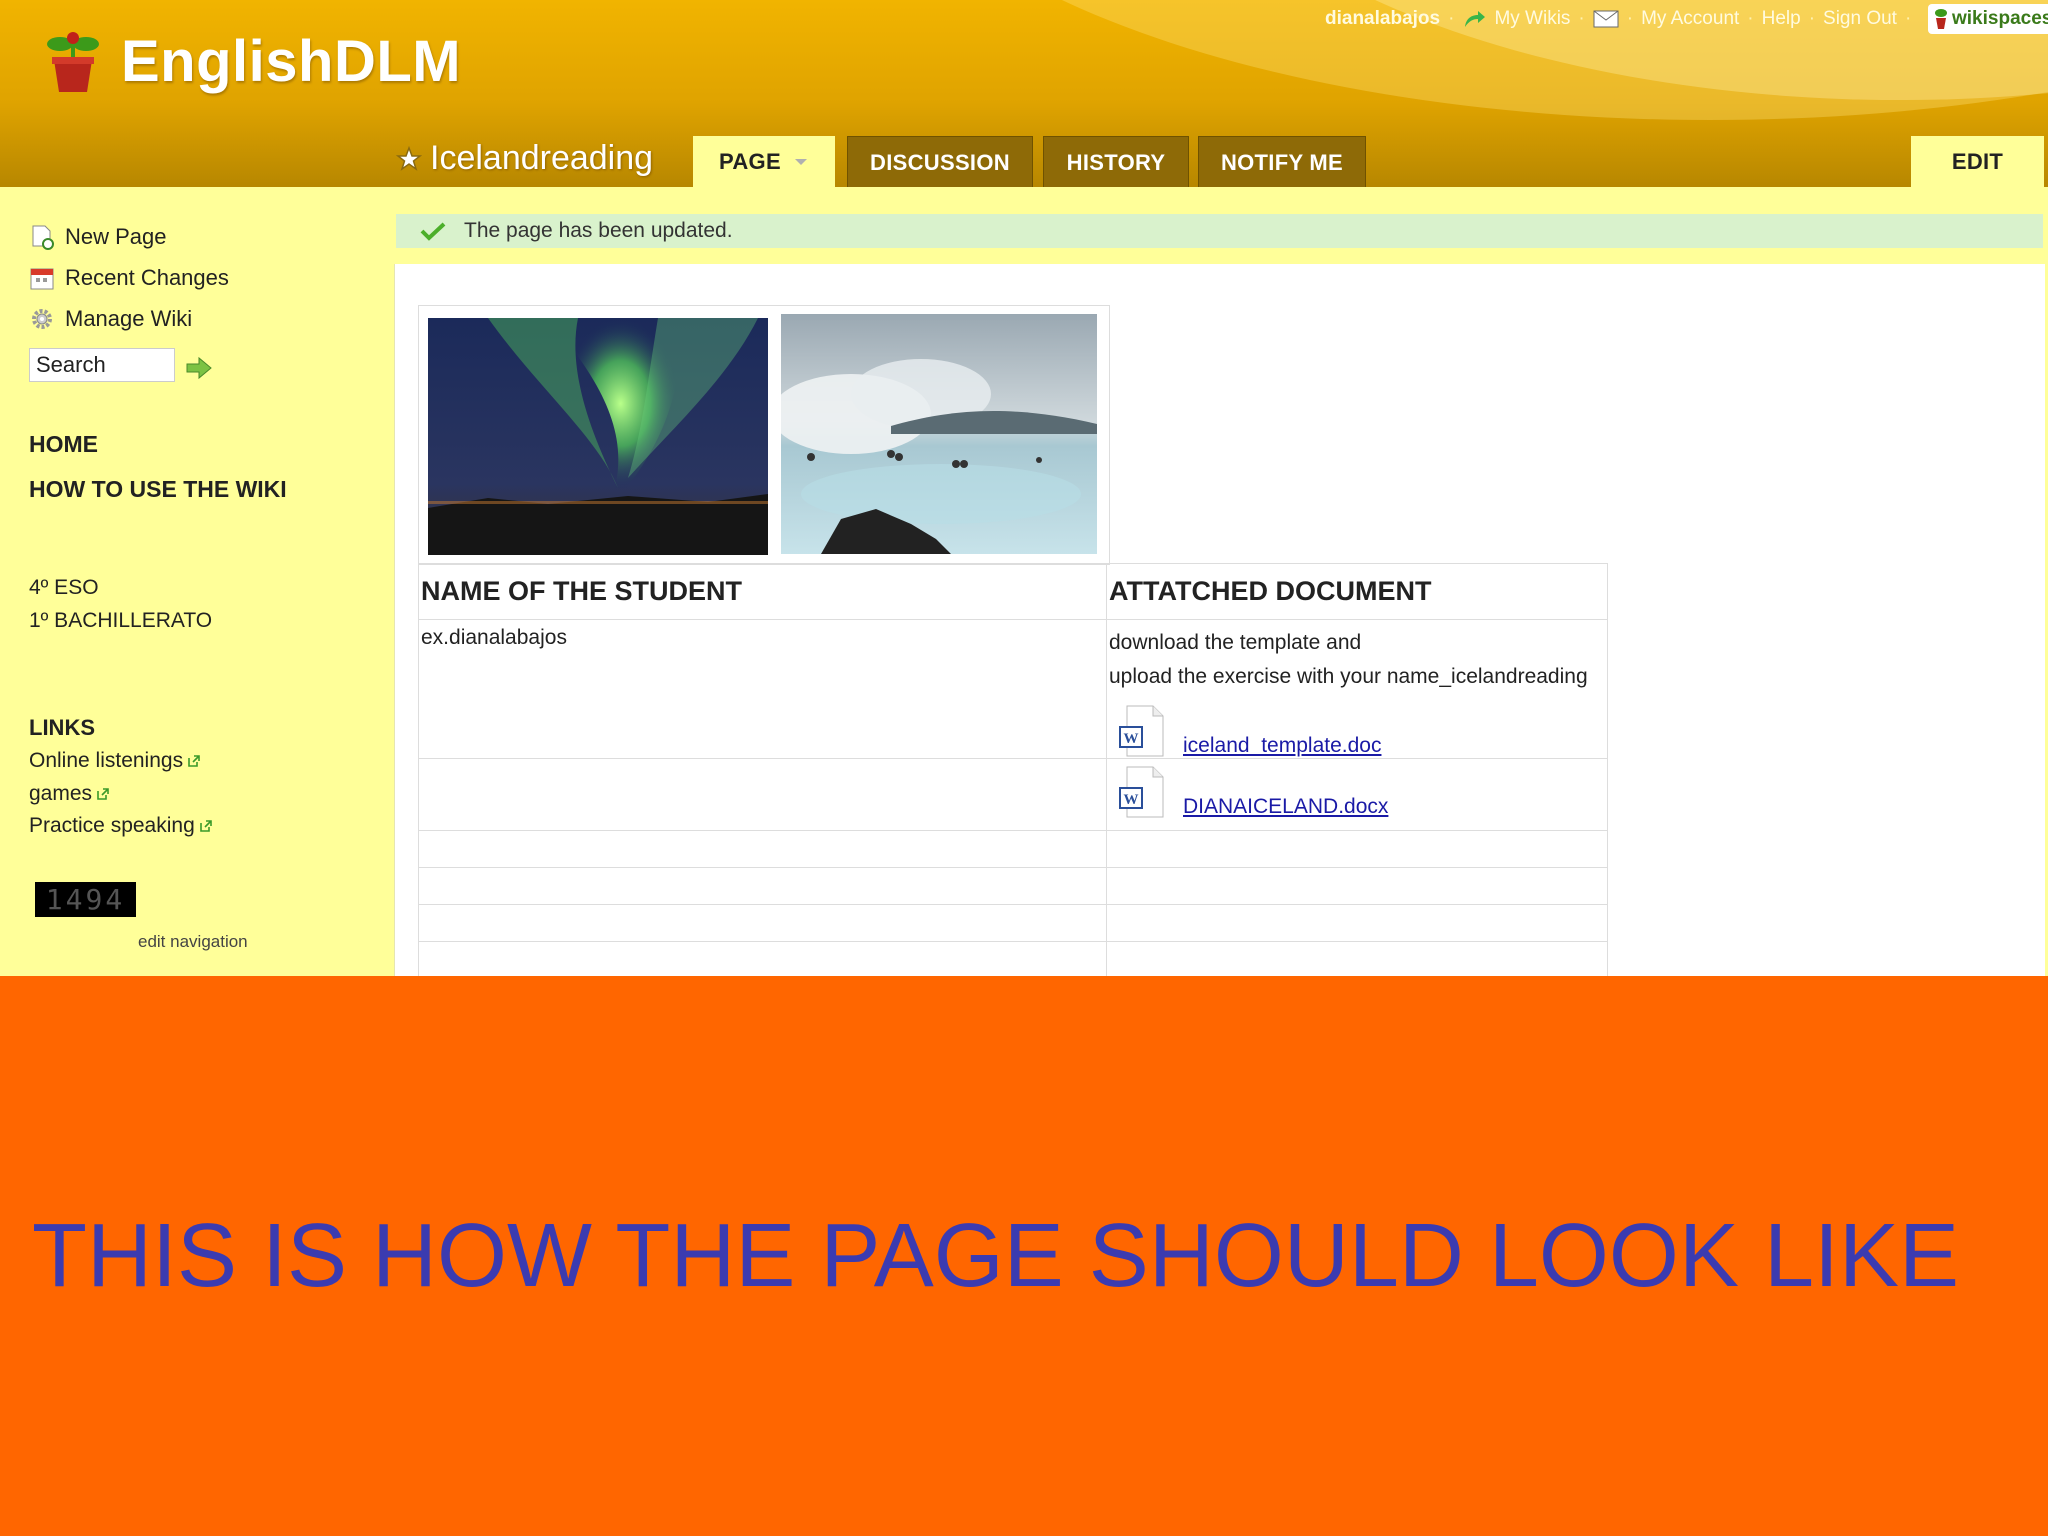 The image size is (2048, 1536). What do you see at coordinates (762, 689) in the screenshot?
I see `student-name-cell: ex.dianalabajos` at bounding box center [762, 689].